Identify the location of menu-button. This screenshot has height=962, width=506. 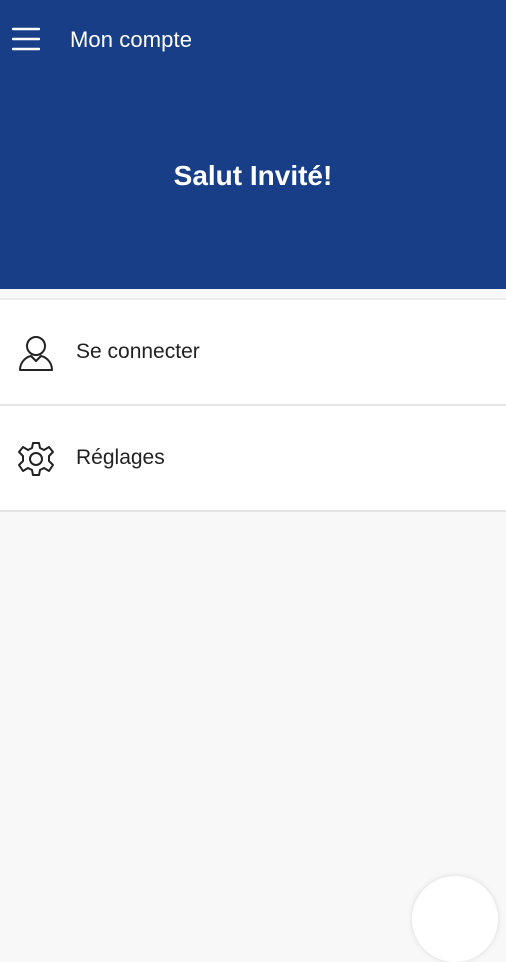
(26, 39).